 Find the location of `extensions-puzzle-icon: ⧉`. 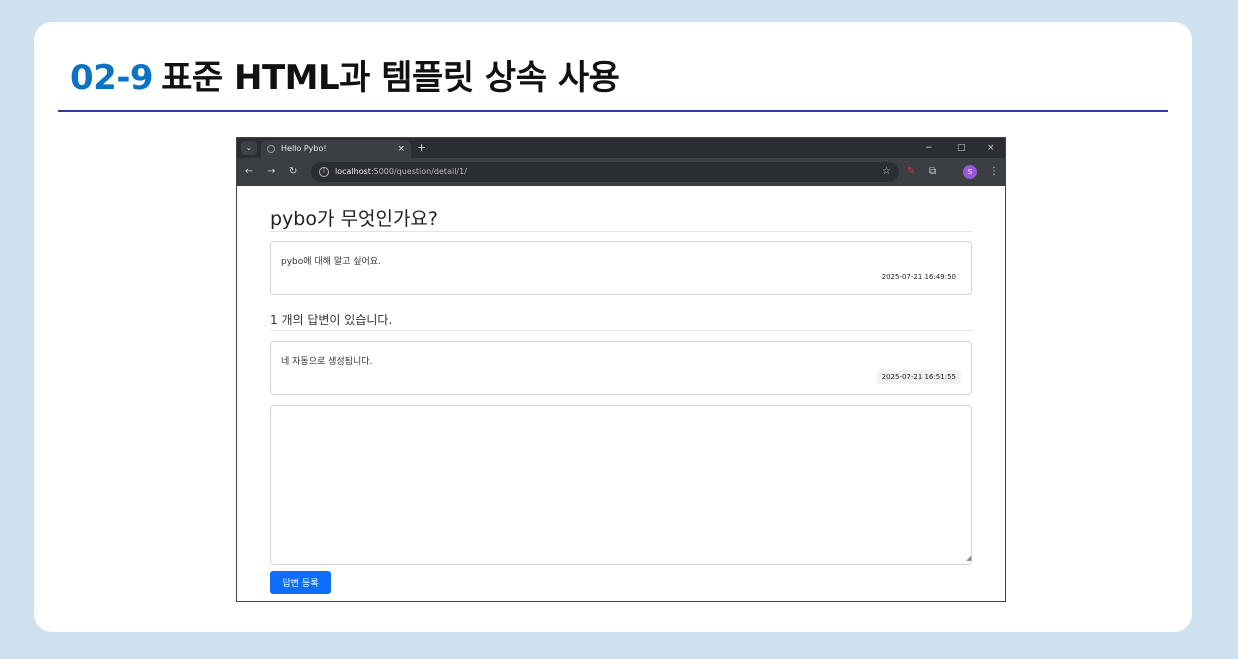

extensions-puzzle-icon: ⧉ is located at coordinates (932, 172).